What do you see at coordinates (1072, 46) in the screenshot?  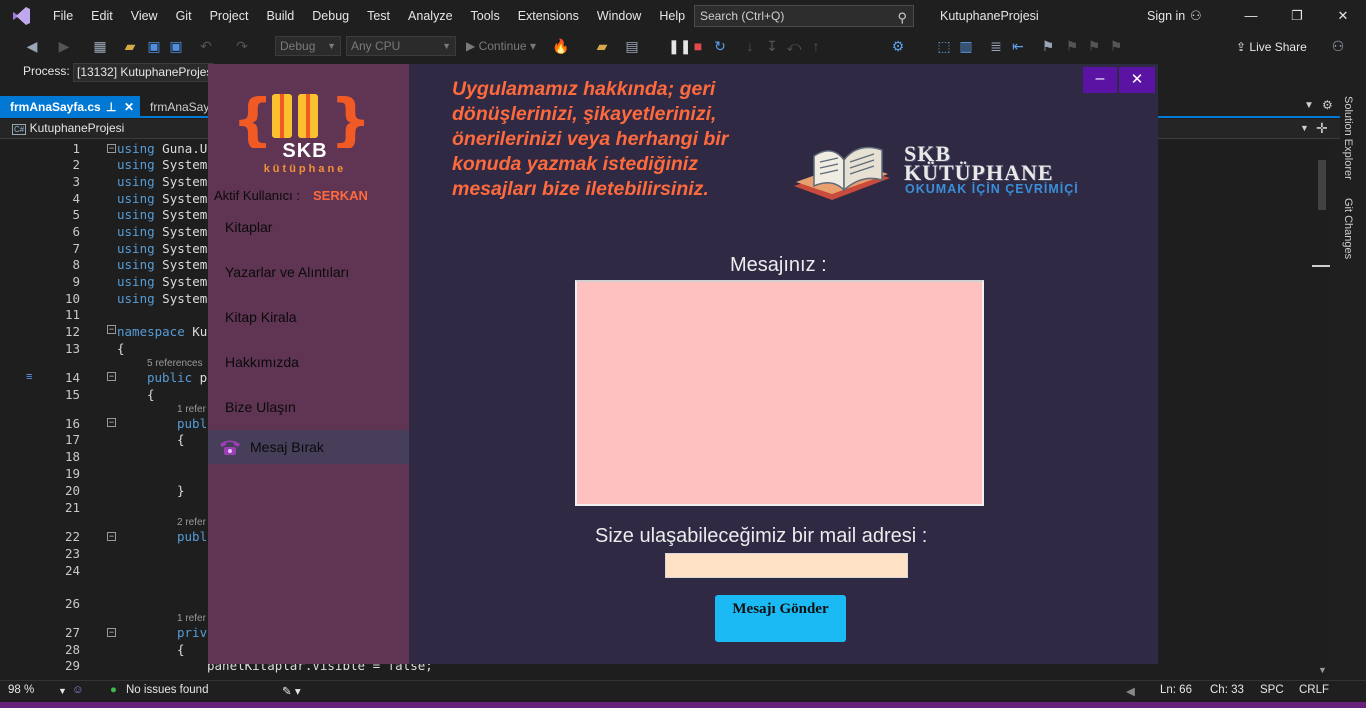 I see `bookmark-prev-icon: ⚑` at bounding box center [1072, 46].